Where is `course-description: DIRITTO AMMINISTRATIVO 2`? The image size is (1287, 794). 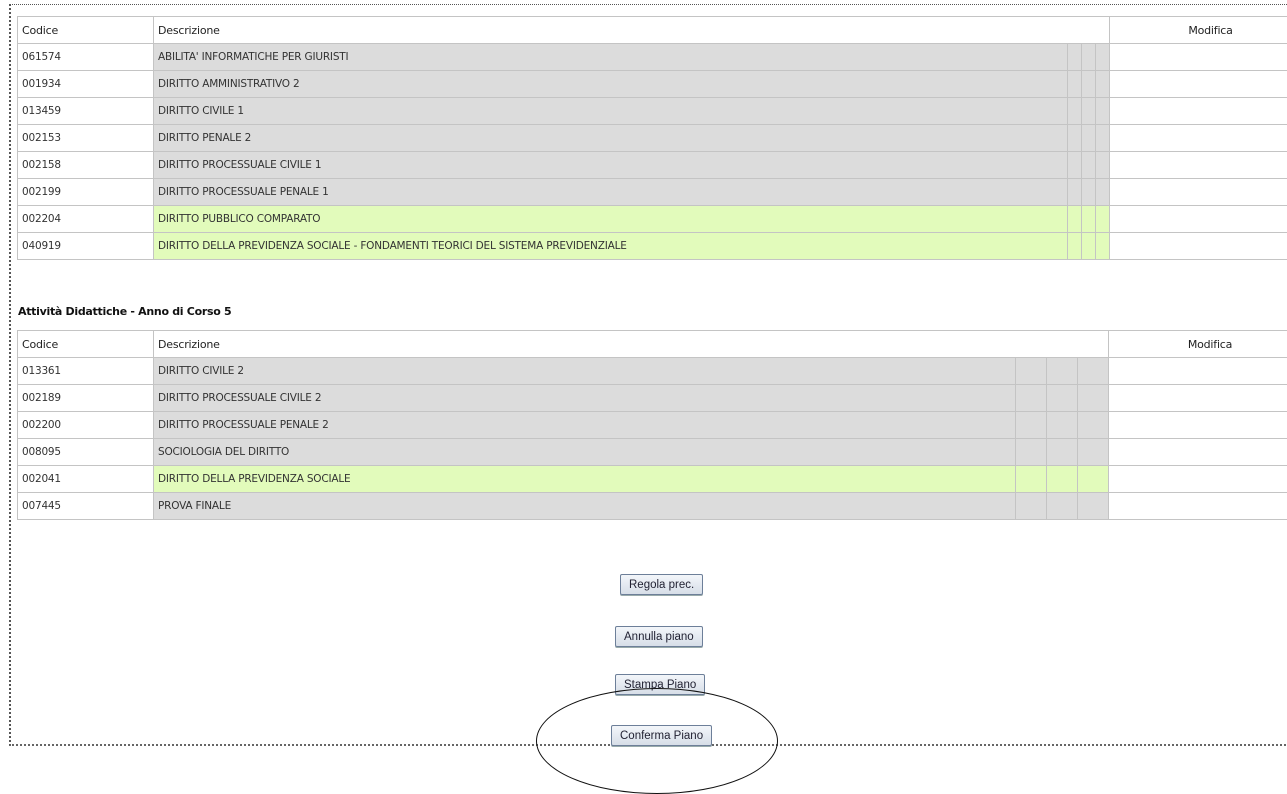
course-description: DIRITTO AMMINISTRATIVO 2 is located at coordinates (610, 84).